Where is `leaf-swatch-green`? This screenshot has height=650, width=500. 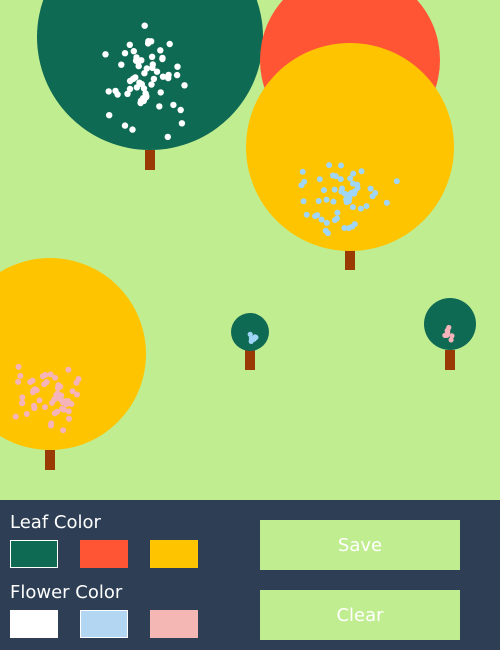 leaf-swatch-green is located at coordinates (34, 554).